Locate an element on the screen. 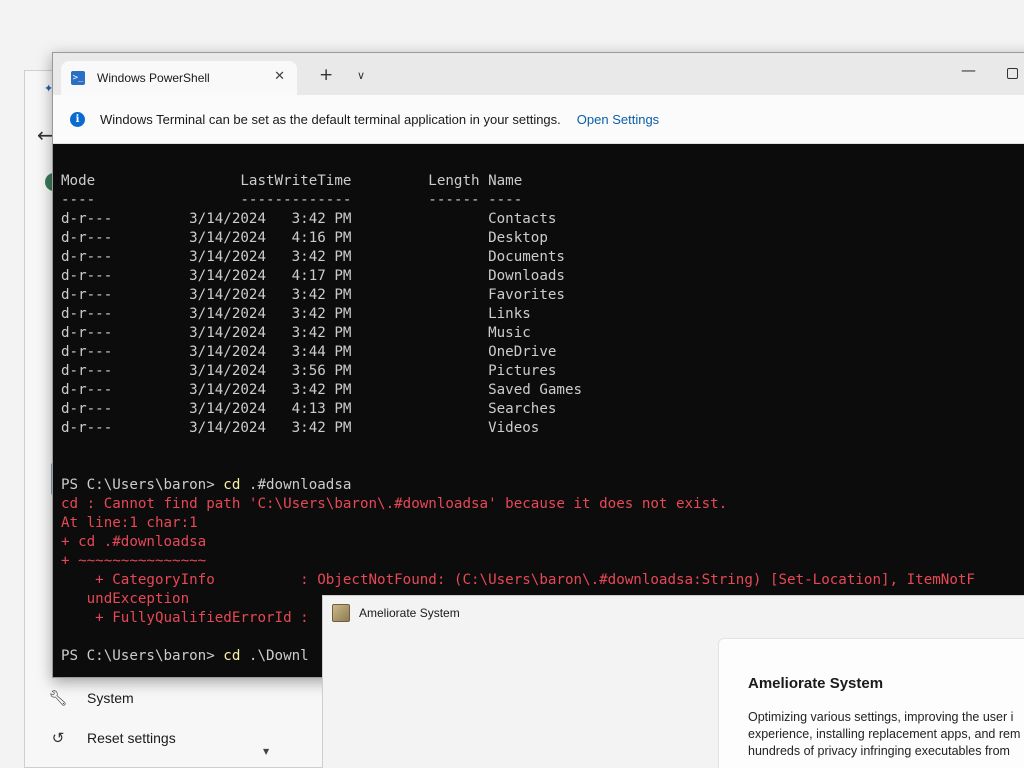 This screenshot has height=768, width=1024. console-line: d-r--- 3/14/2024 4:13 PM Searches is located at coordinates (309, 409).